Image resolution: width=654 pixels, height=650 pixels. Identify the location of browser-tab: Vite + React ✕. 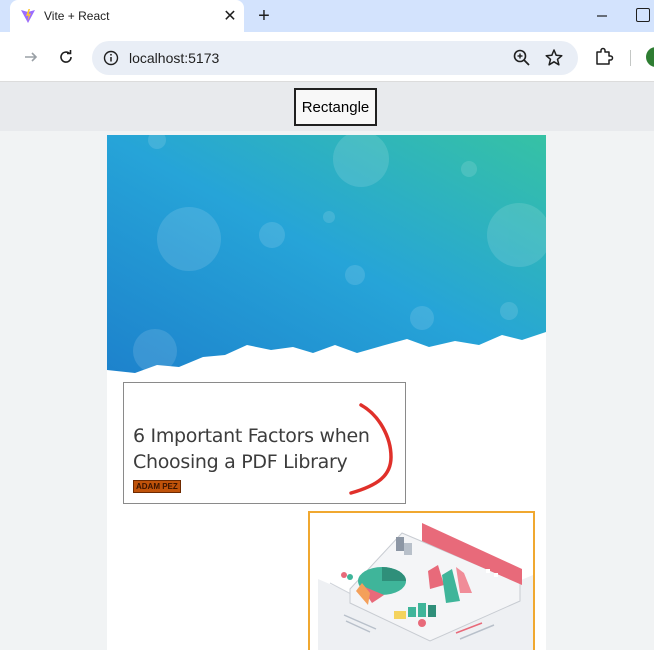
(127, 16).